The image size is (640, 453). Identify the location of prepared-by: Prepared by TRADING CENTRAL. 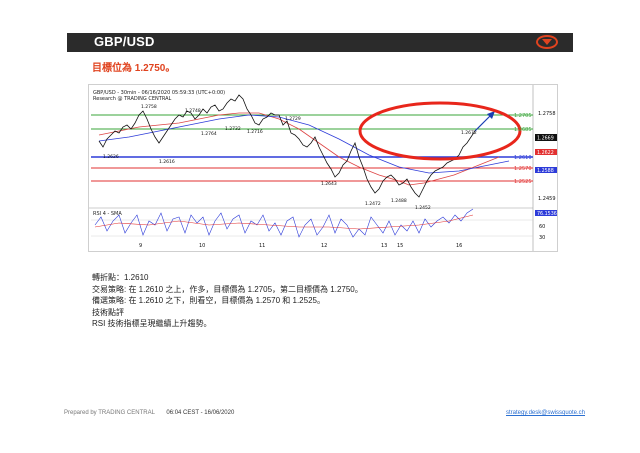
(109, 413).